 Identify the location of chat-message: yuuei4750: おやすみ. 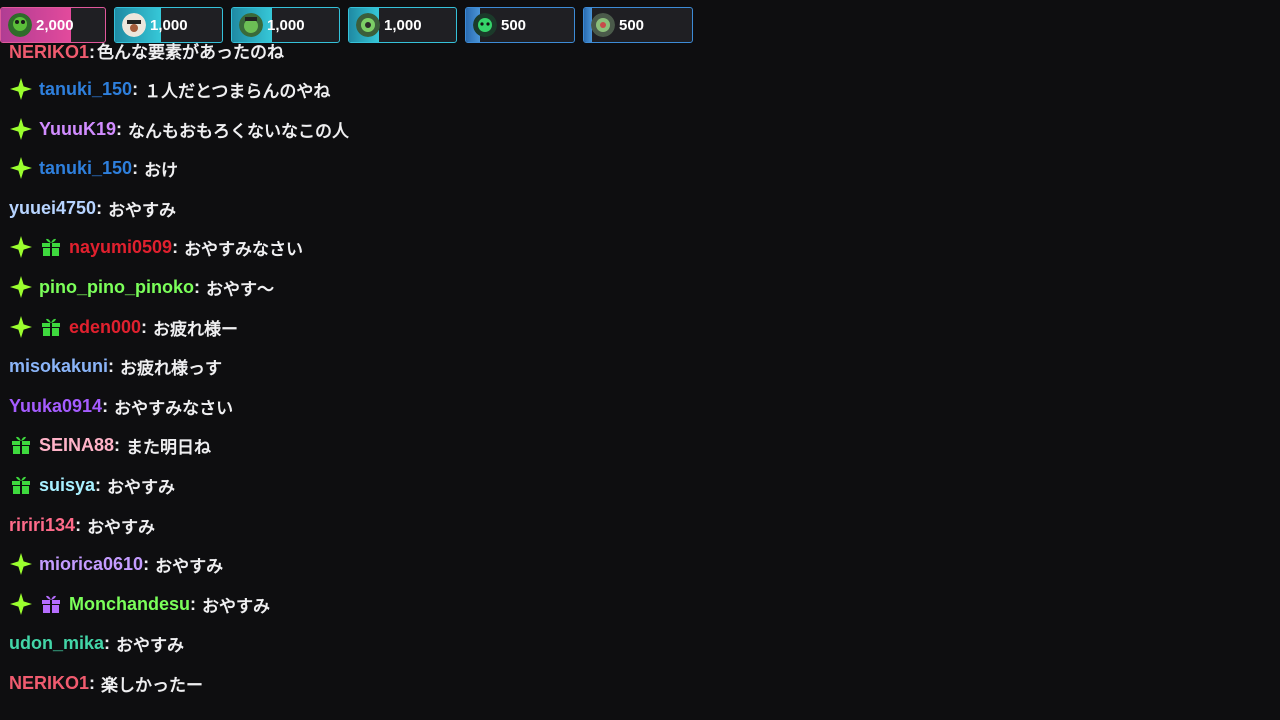
(92, 208).